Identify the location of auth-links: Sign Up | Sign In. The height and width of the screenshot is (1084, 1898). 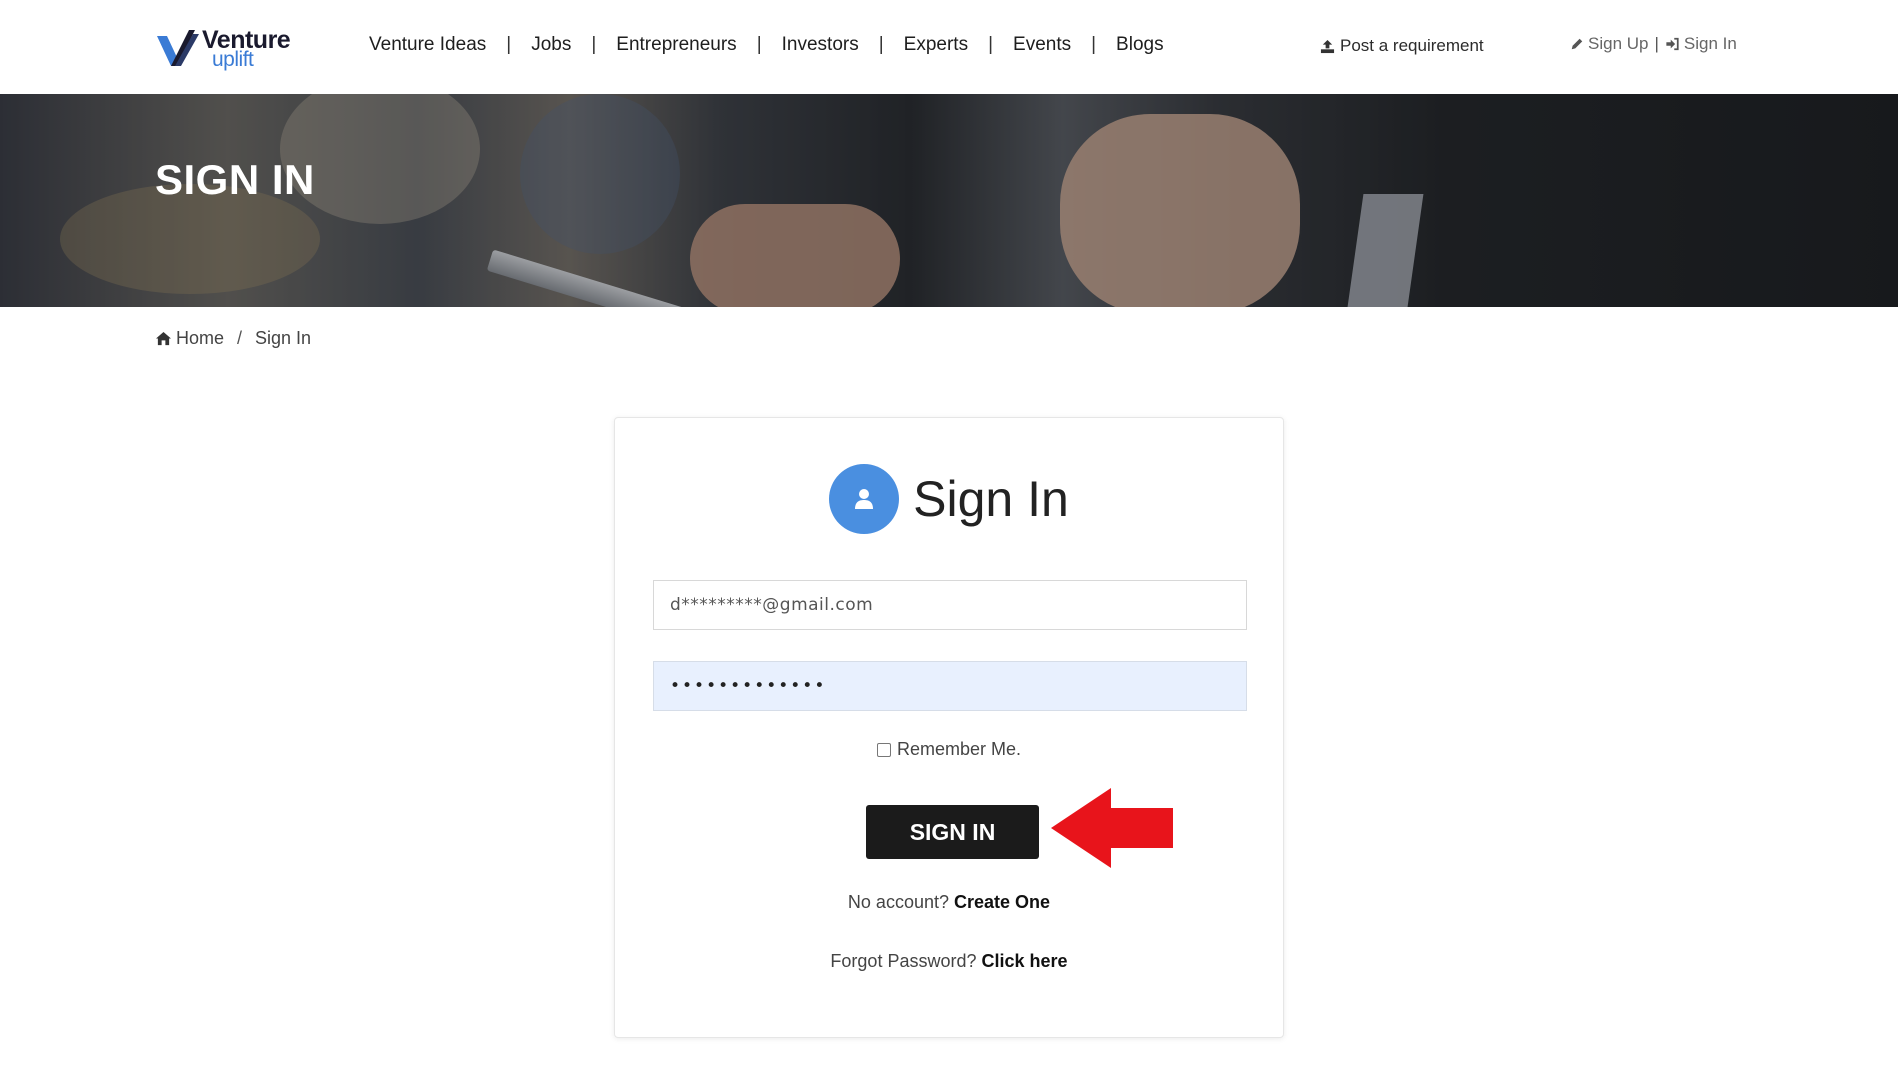
(1653, 44).